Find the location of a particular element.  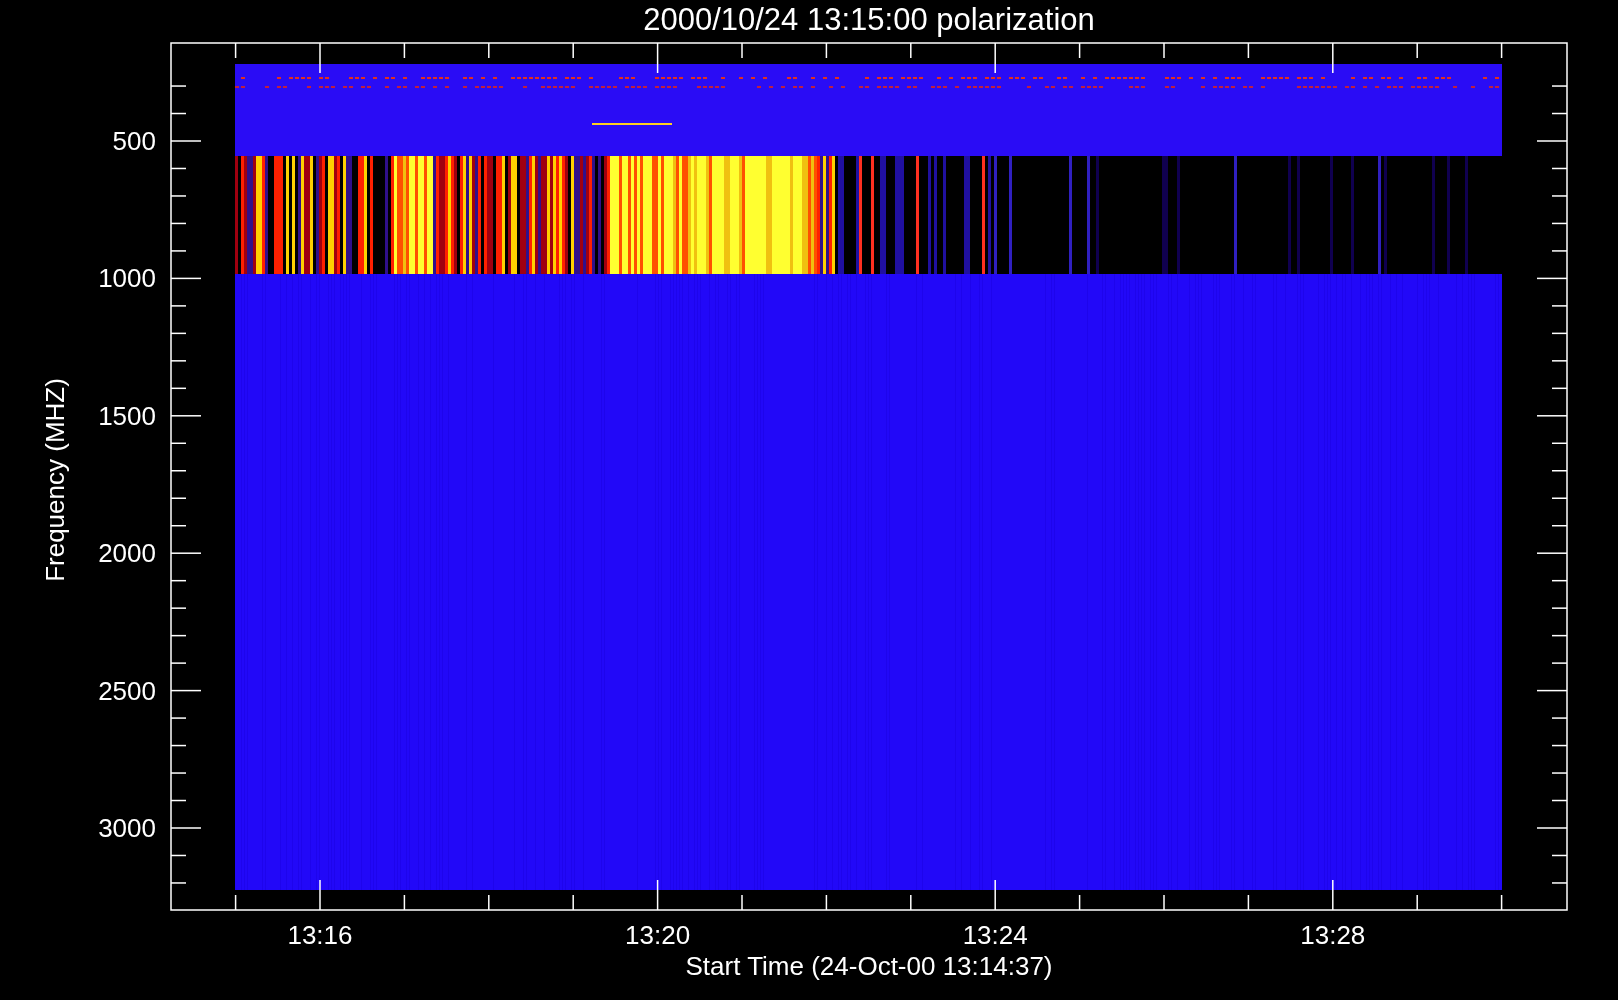

y-tick-label: 1500 is located at coordinates (127, 415).